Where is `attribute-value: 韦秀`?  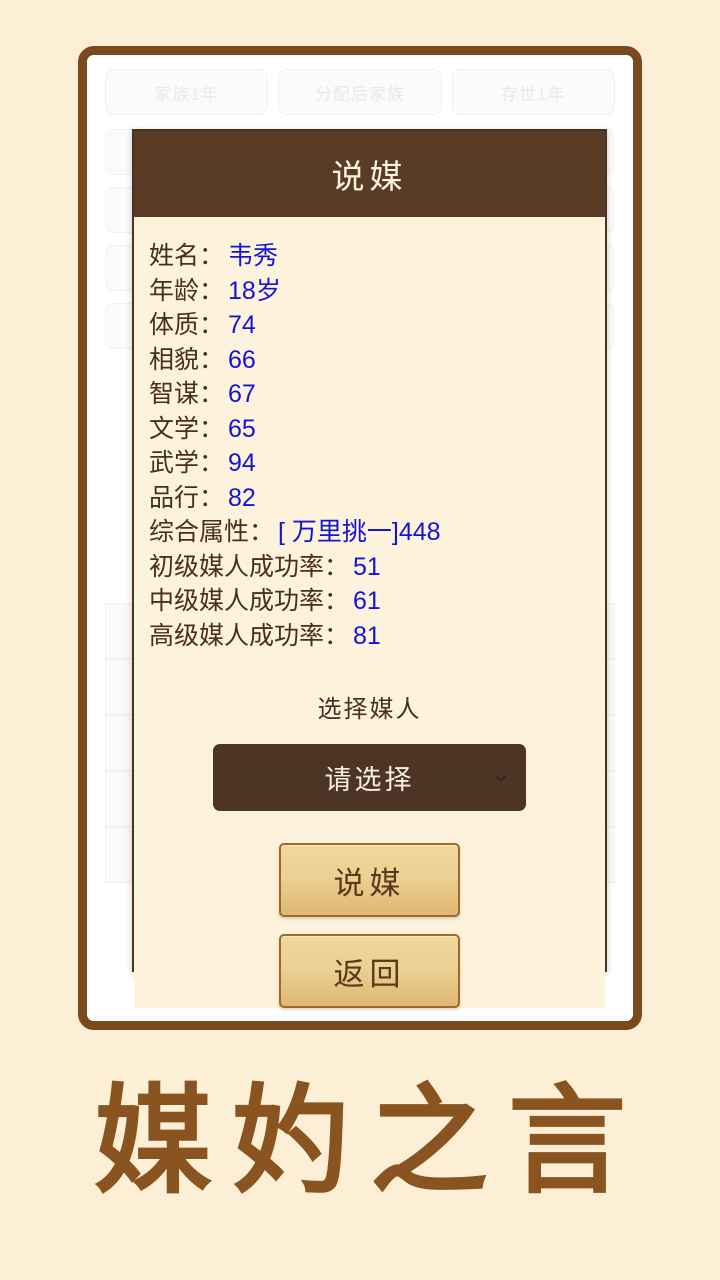
attribute-value: 韦秀 is located at coordinates (253, 256).